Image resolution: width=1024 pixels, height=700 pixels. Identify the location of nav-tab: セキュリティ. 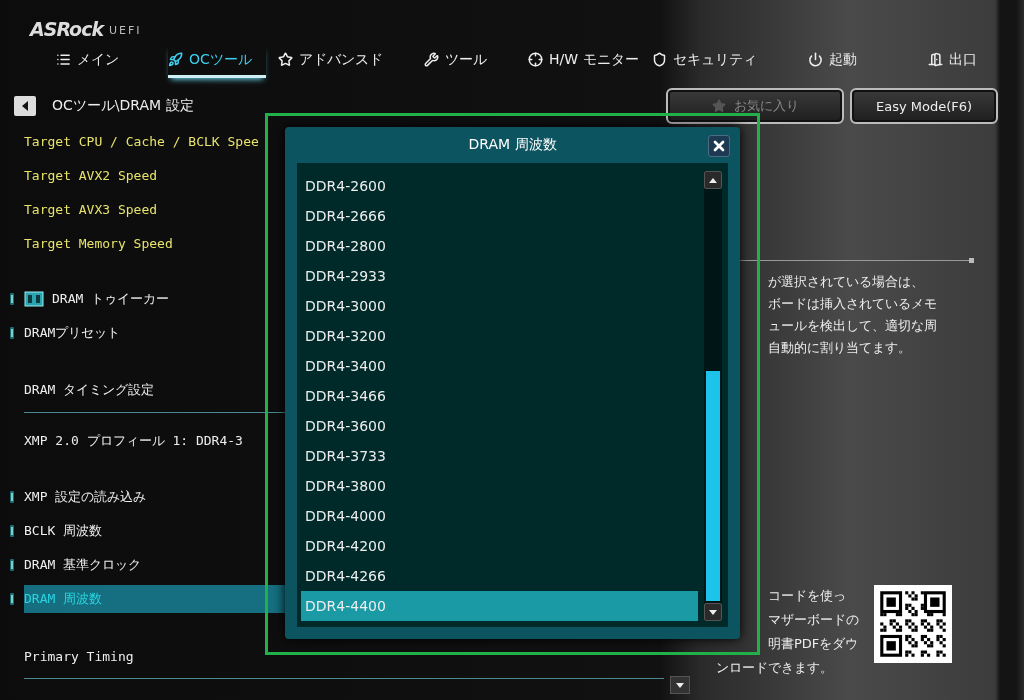
(724, 61).